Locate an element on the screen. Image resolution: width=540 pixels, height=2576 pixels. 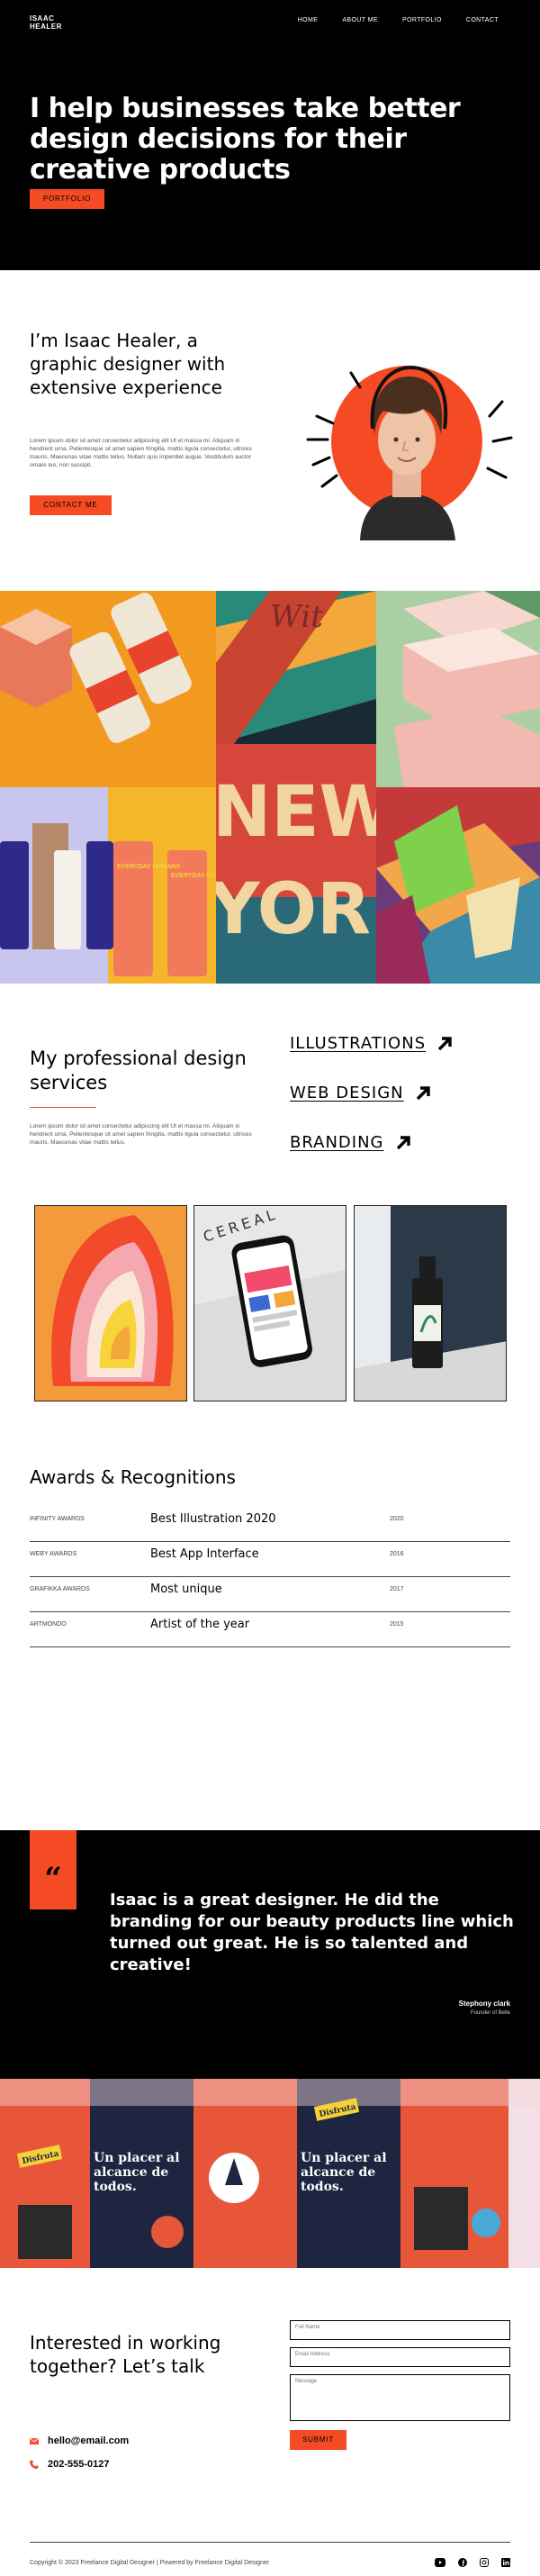
service-link-label: ILLUSTRATIONS is located at coordinates (359, 1043).